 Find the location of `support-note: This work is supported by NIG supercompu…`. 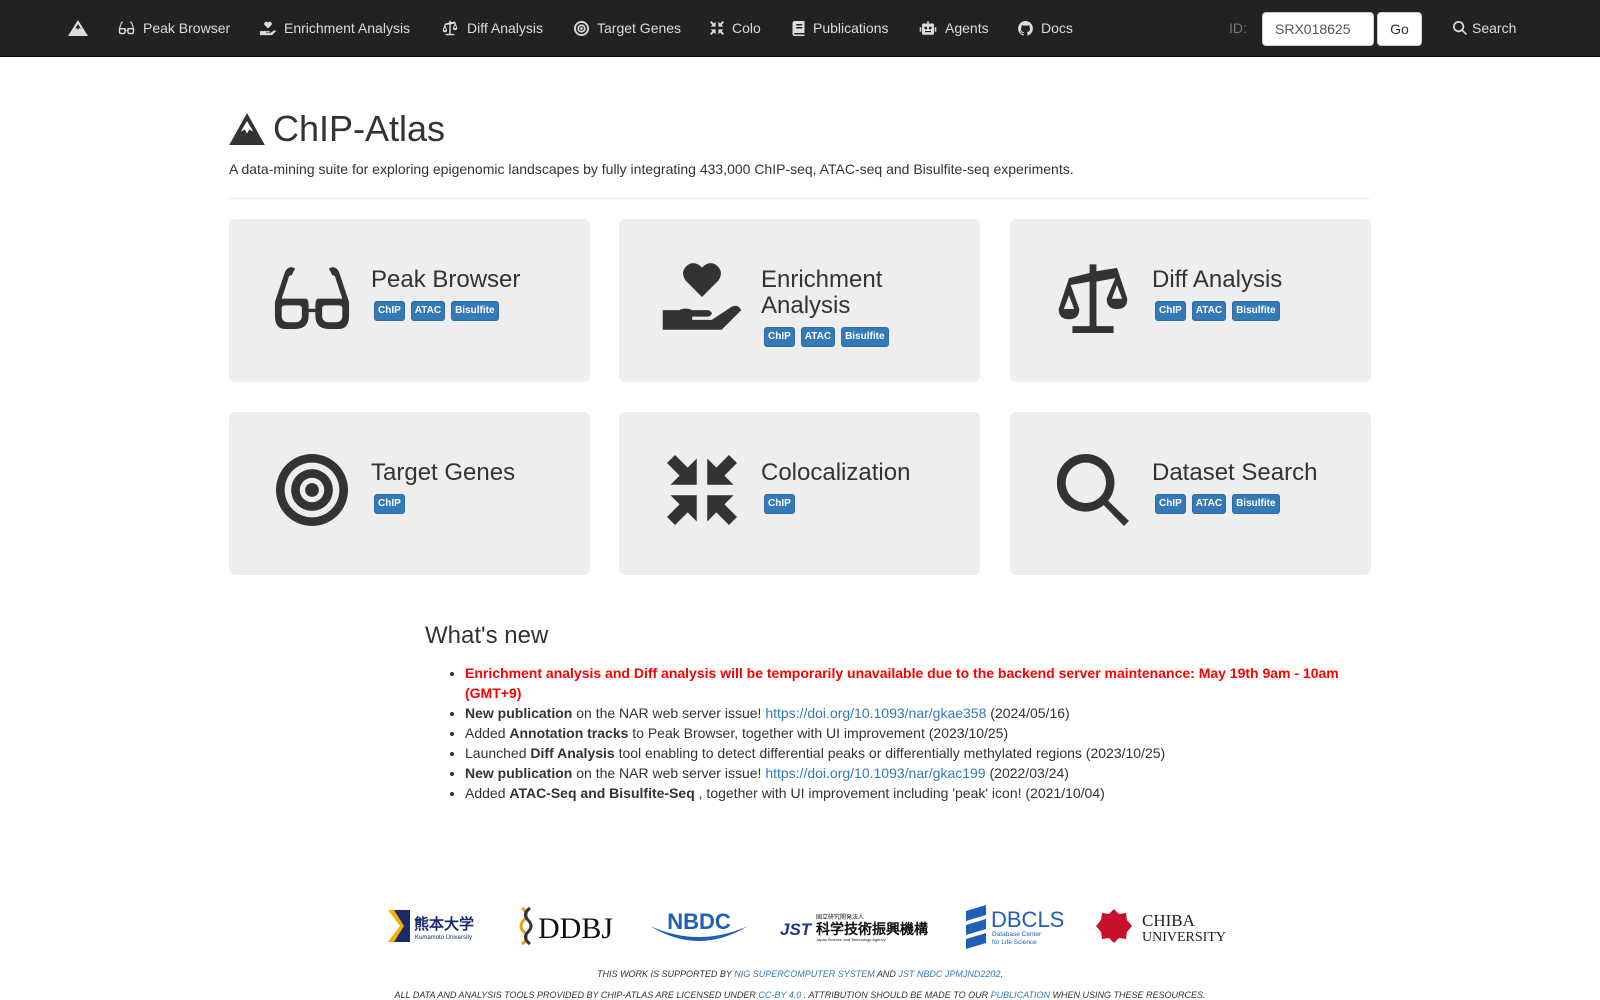

support-note: This work is supported by NIG supercompu… is located at coordinates (800, 974).